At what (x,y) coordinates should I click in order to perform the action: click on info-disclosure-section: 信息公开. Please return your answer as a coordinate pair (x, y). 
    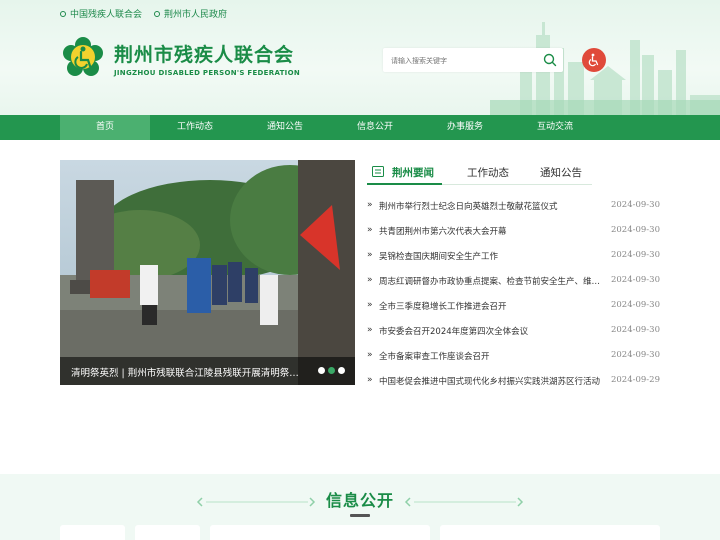
    Looking at the image, I should click on (360, 507).